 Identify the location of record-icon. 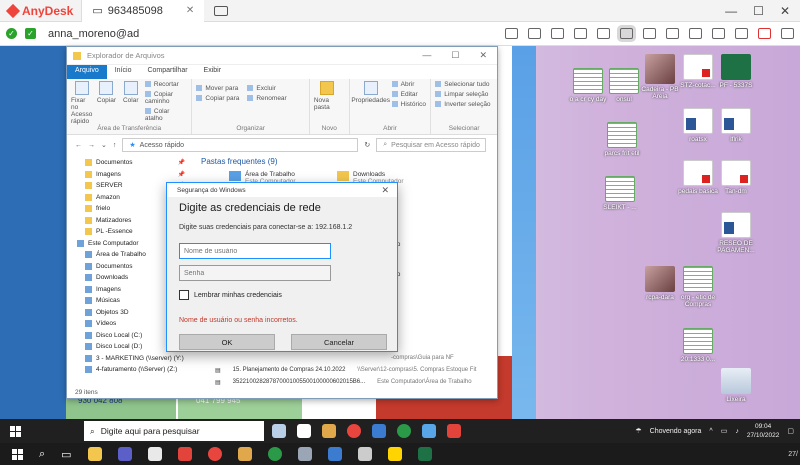
(764, 33).